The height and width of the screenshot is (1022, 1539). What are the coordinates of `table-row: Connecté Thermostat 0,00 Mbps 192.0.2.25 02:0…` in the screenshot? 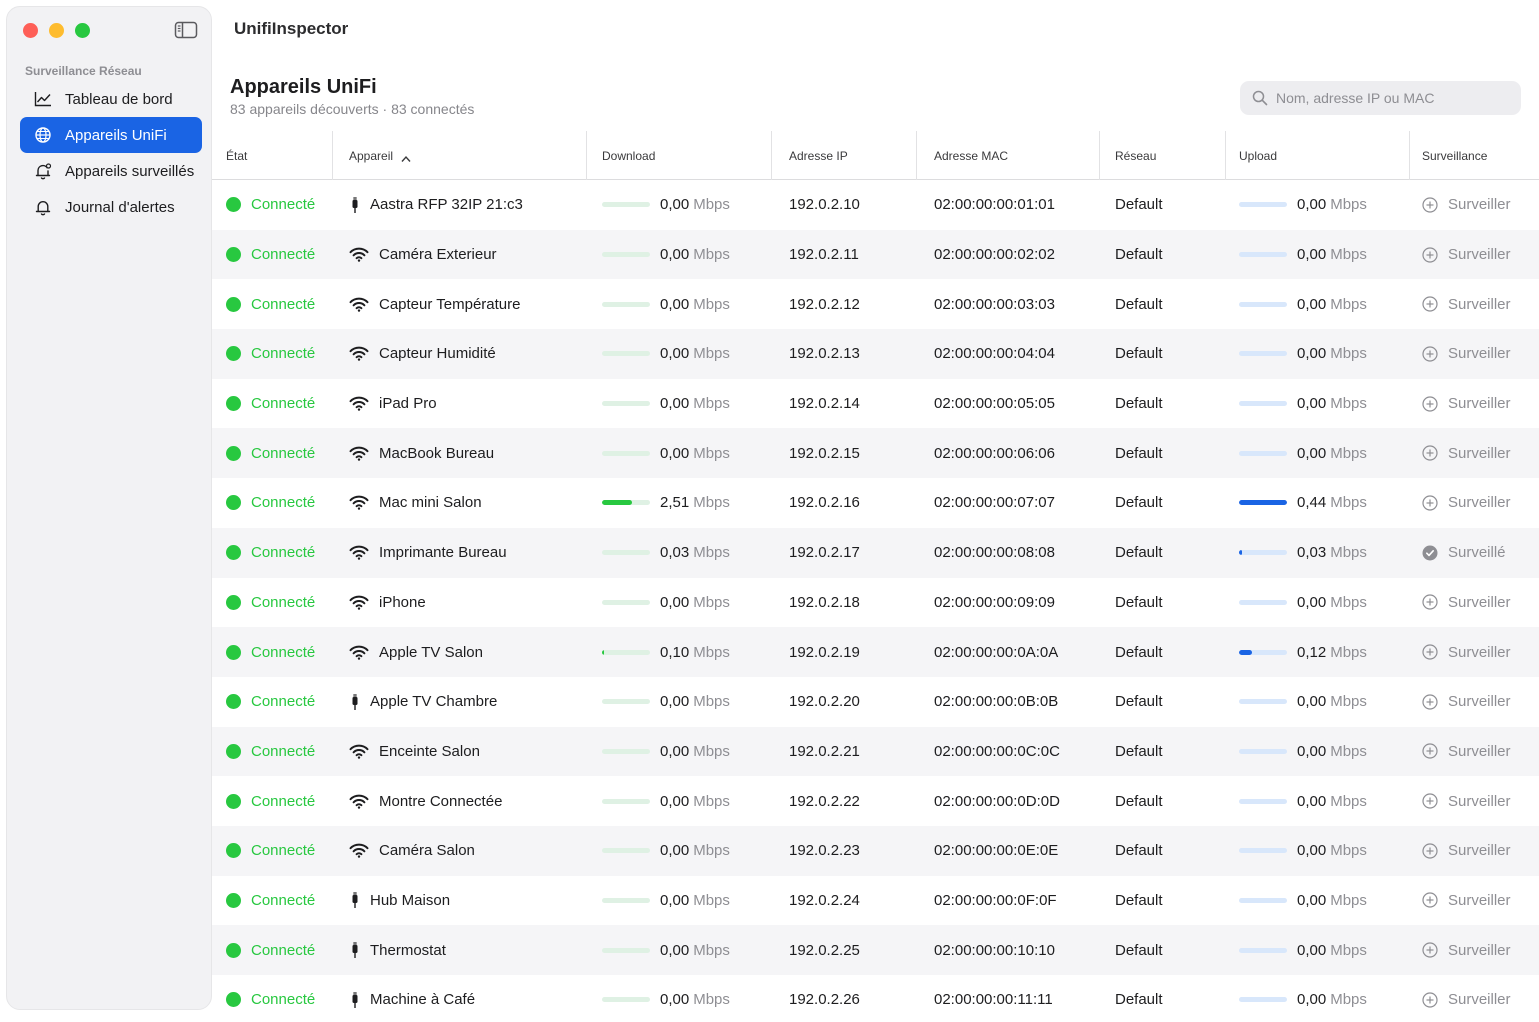 It's located at (875, 950).